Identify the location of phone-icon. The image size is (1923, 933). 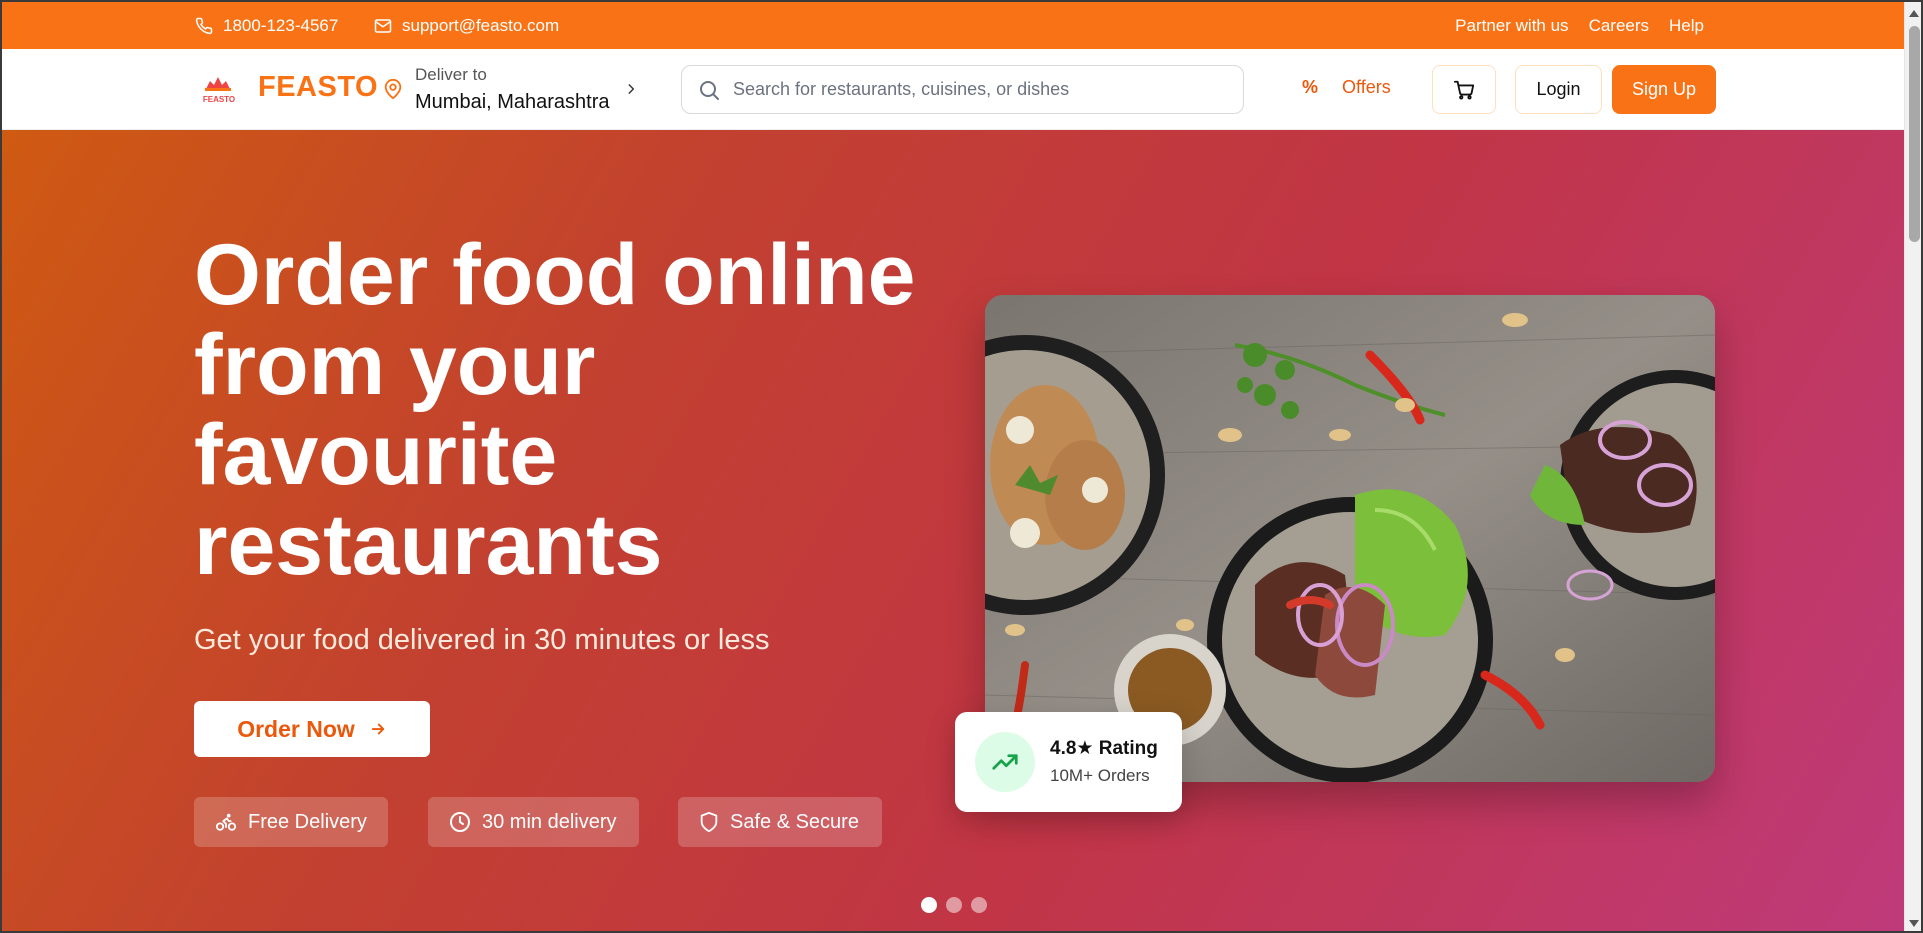
(204, 26).